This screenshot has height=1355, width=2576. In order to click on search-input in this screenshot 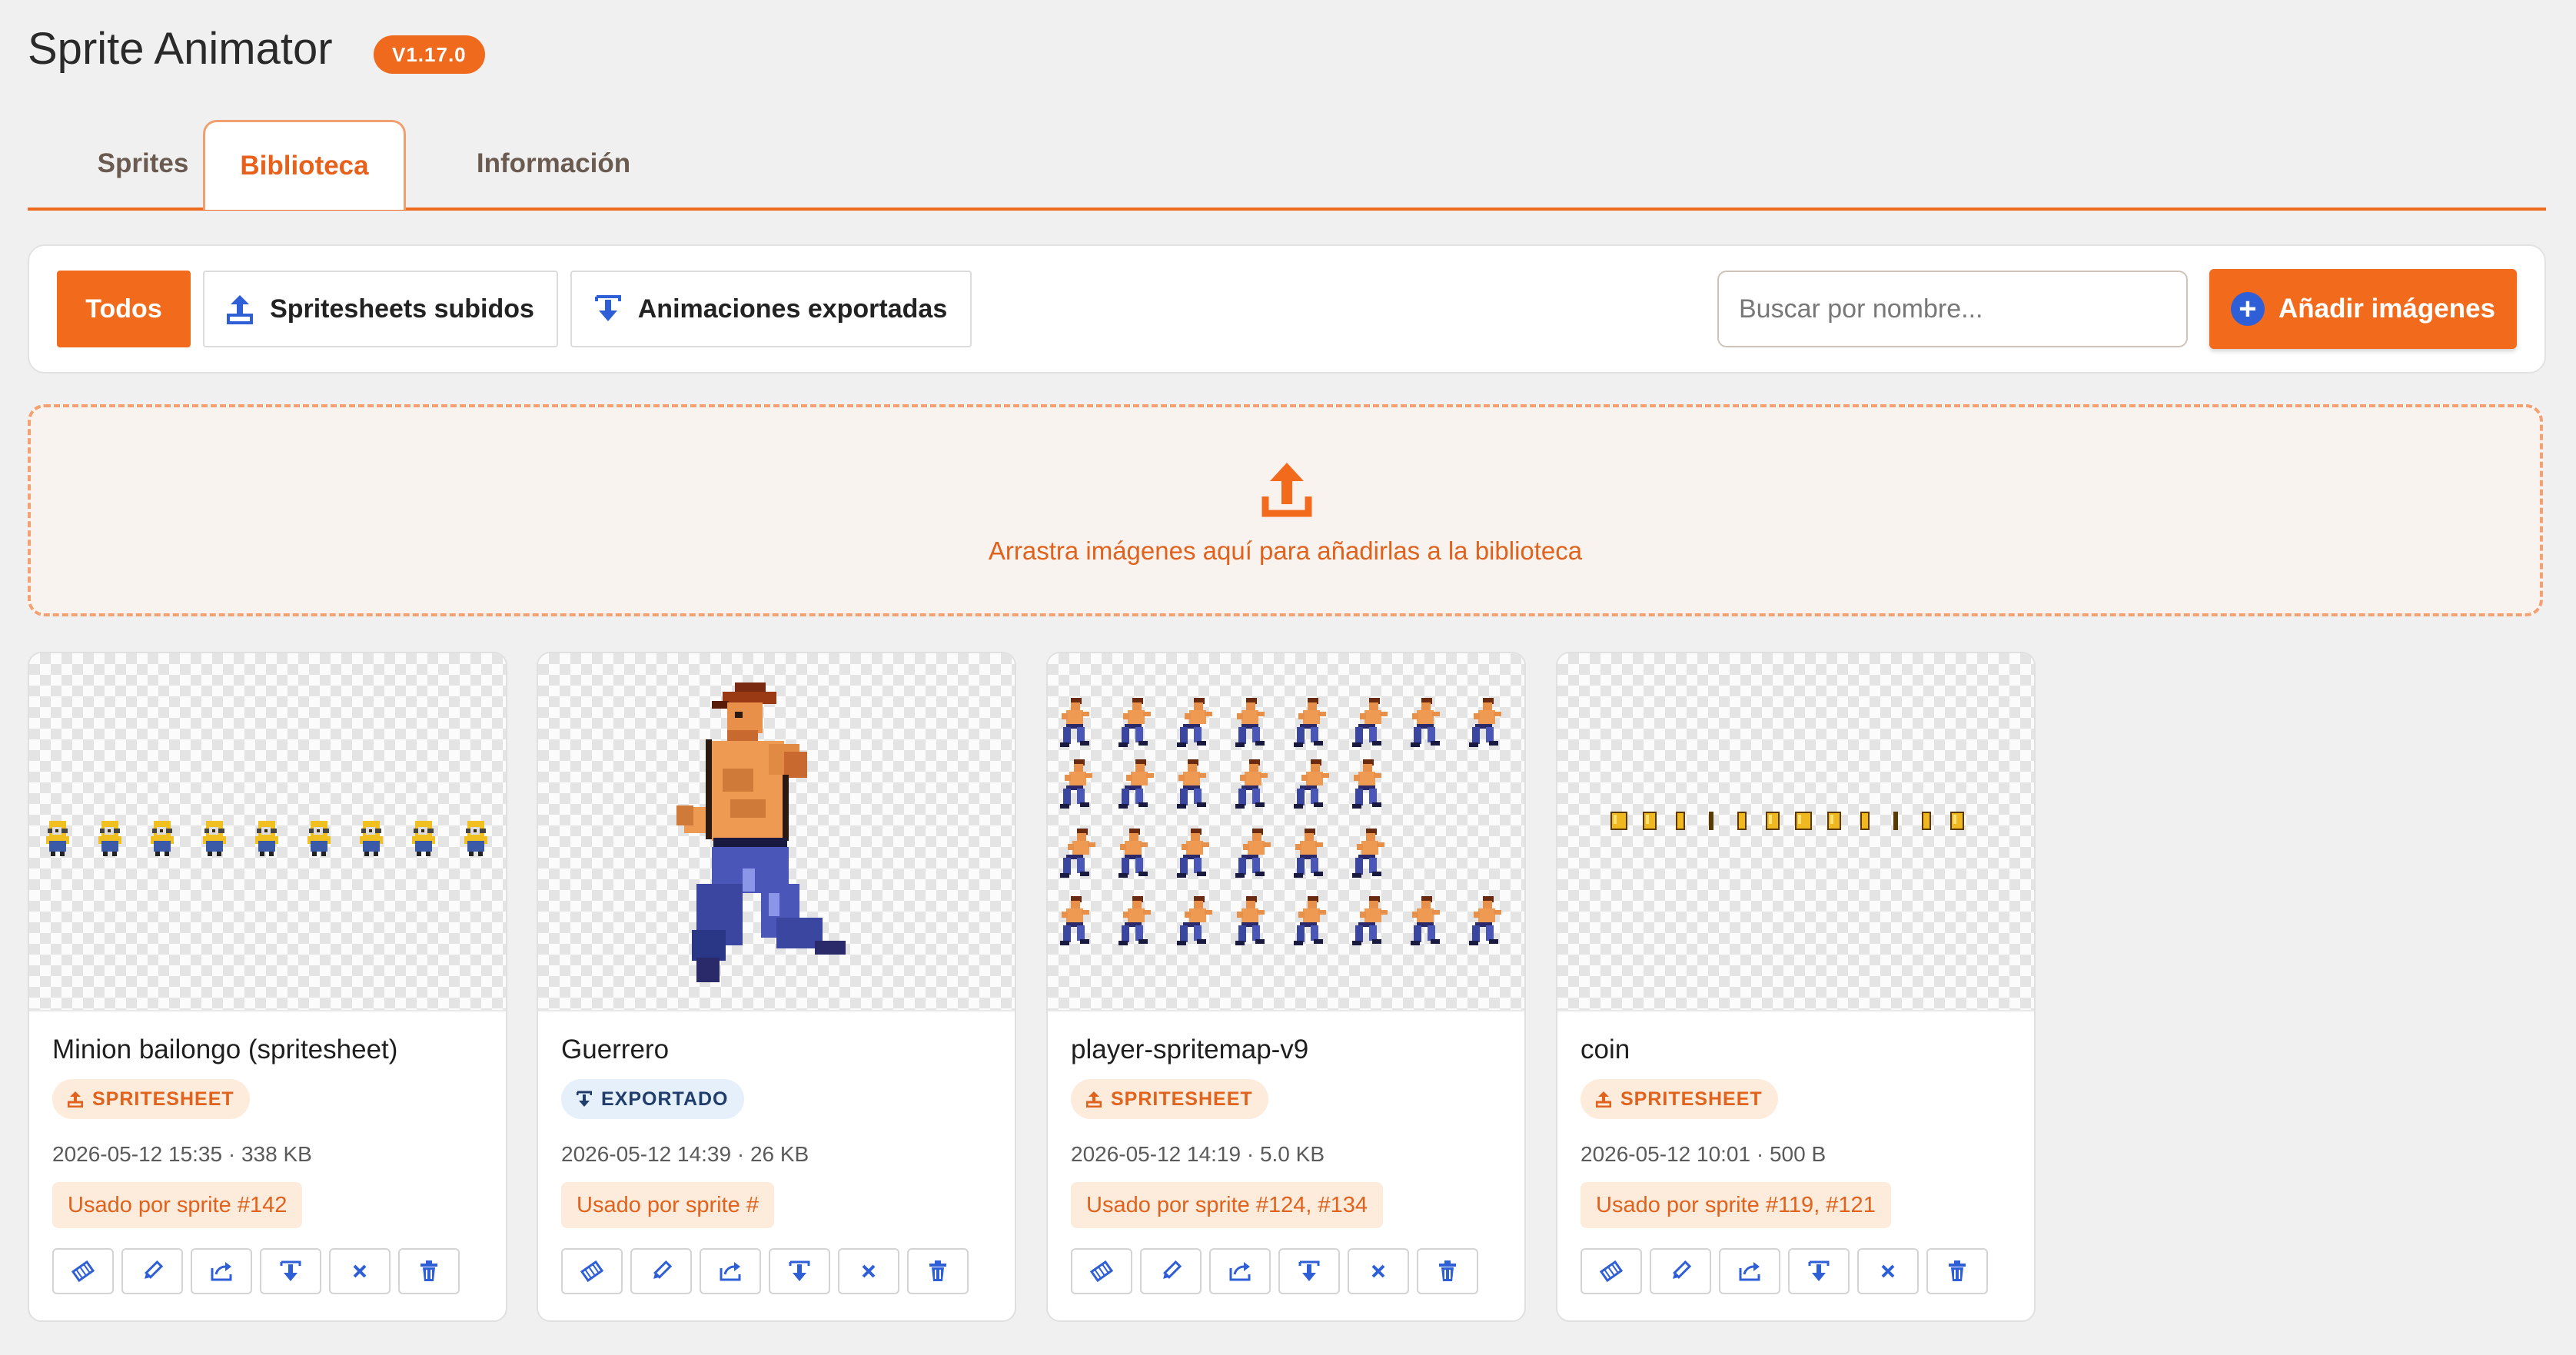, I will do `click(1953, 309)`.